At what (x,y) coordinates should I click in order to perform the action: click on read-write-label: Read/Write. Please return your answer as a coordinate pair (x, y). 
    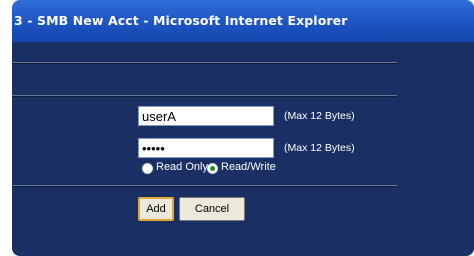
    Looking at the image, I should click on (248, 167).